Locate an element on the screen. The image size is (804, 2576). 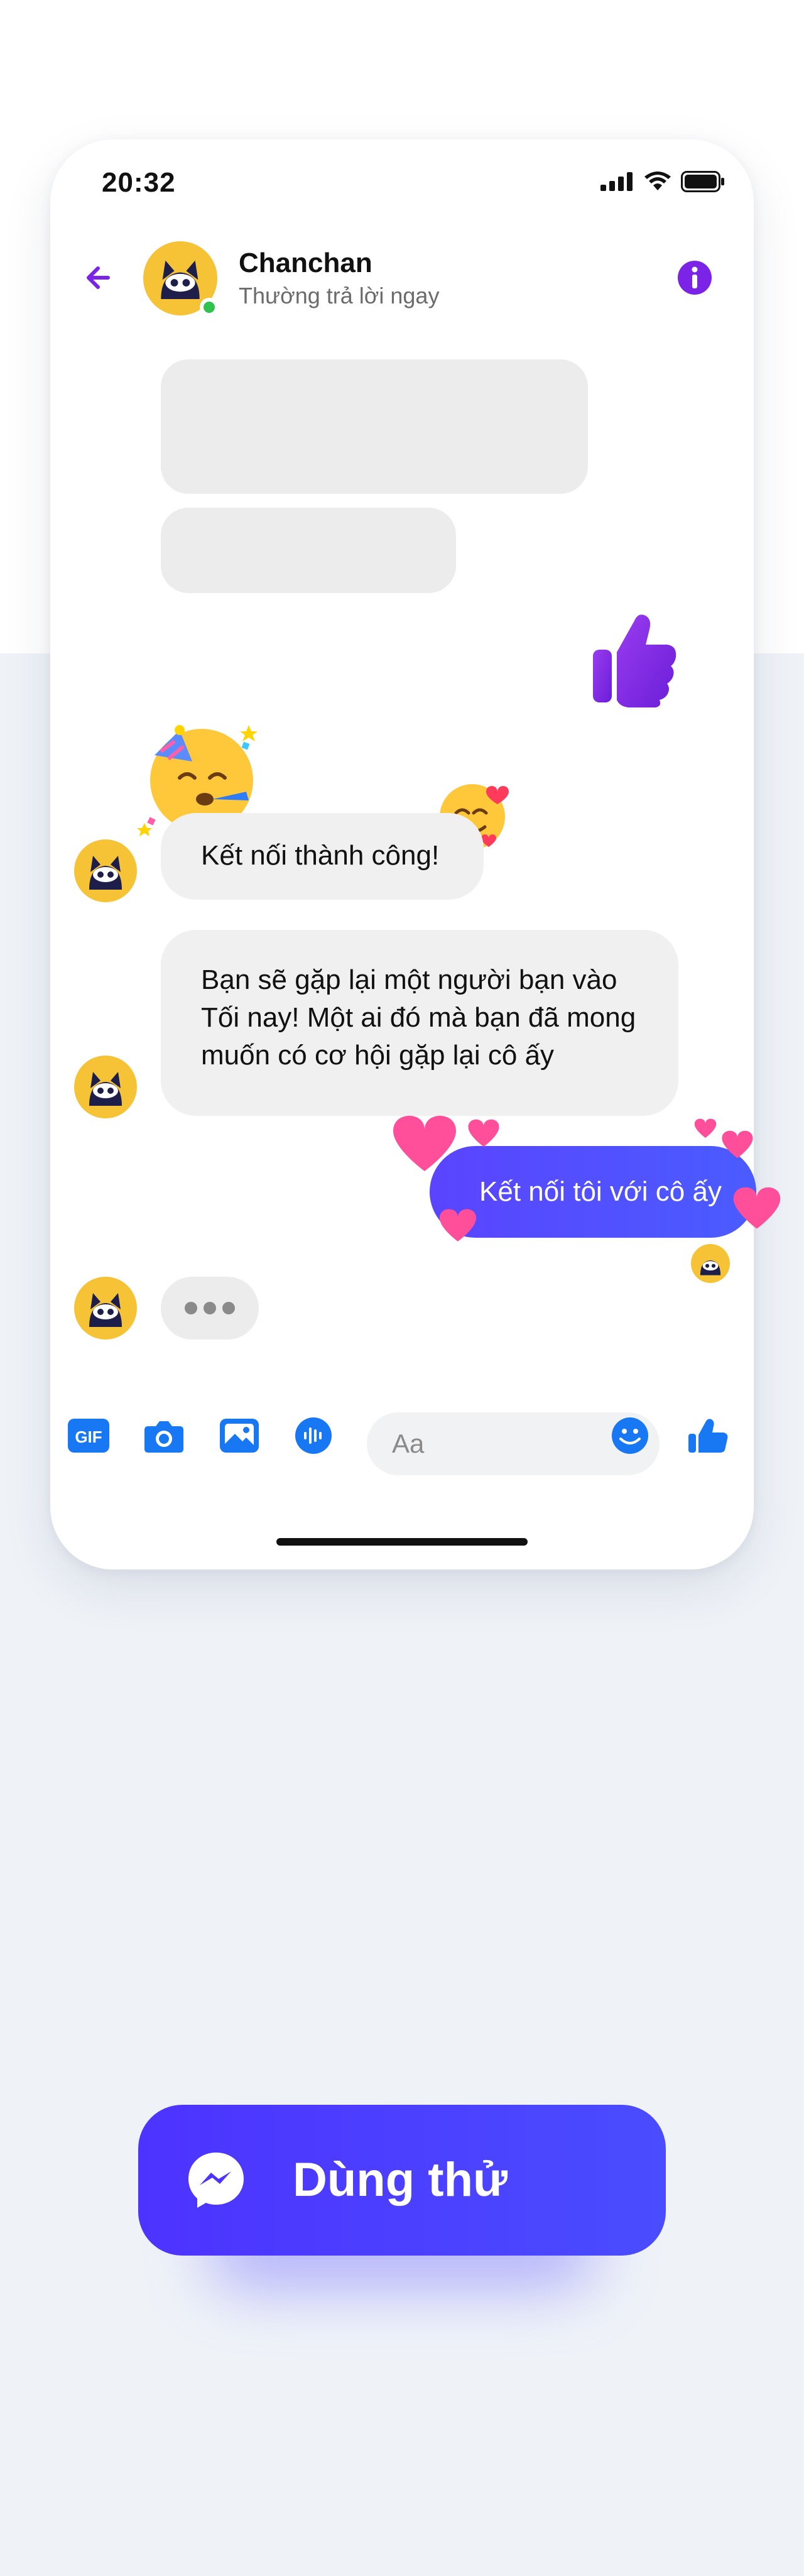
typing-dots-icon is located at coordinates (210, 1308).